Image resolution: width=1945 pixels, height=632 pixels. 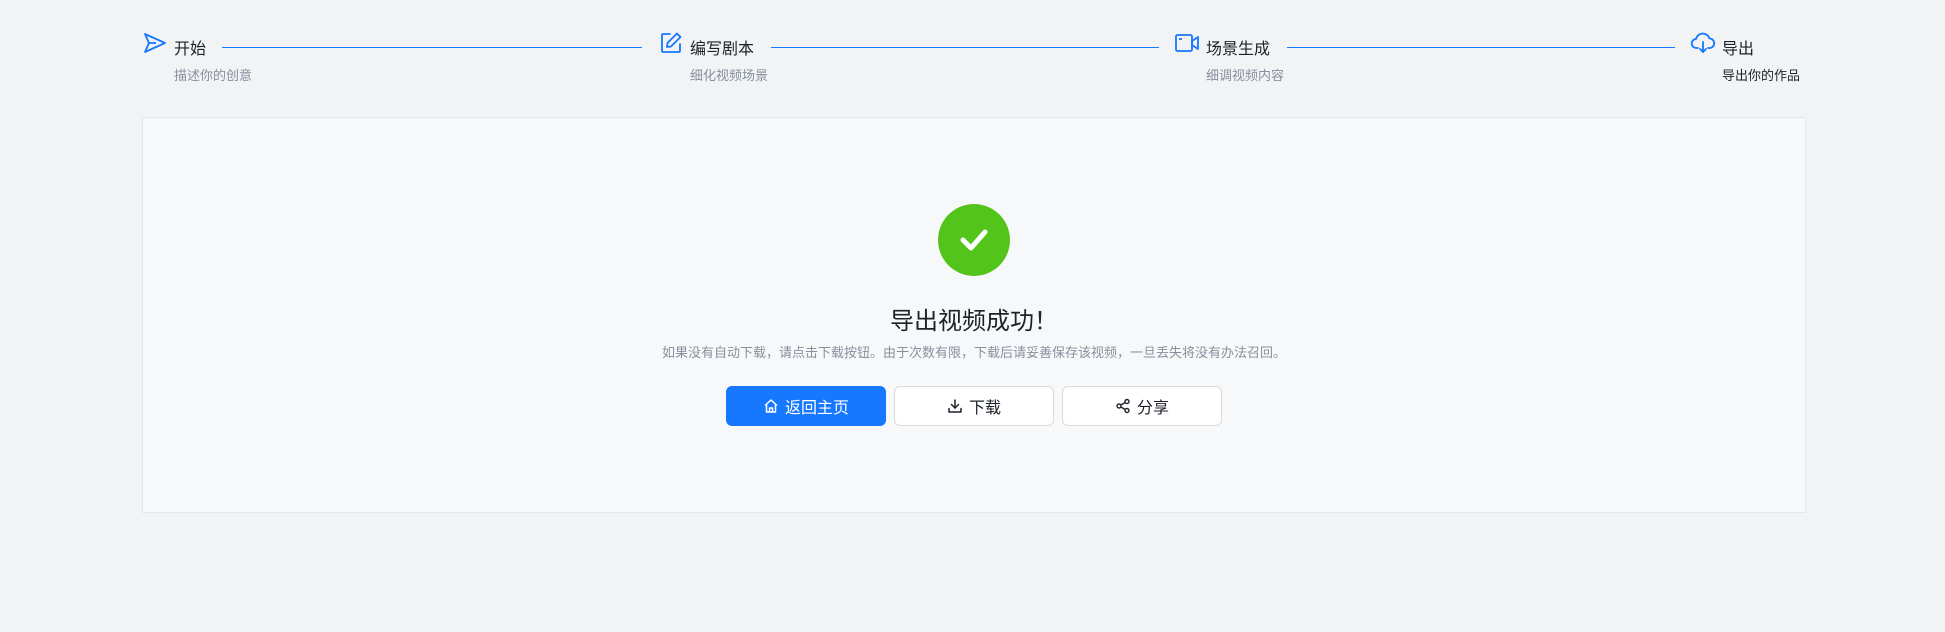 I want to click on check-circle-icon, so click(x=974, y=240).